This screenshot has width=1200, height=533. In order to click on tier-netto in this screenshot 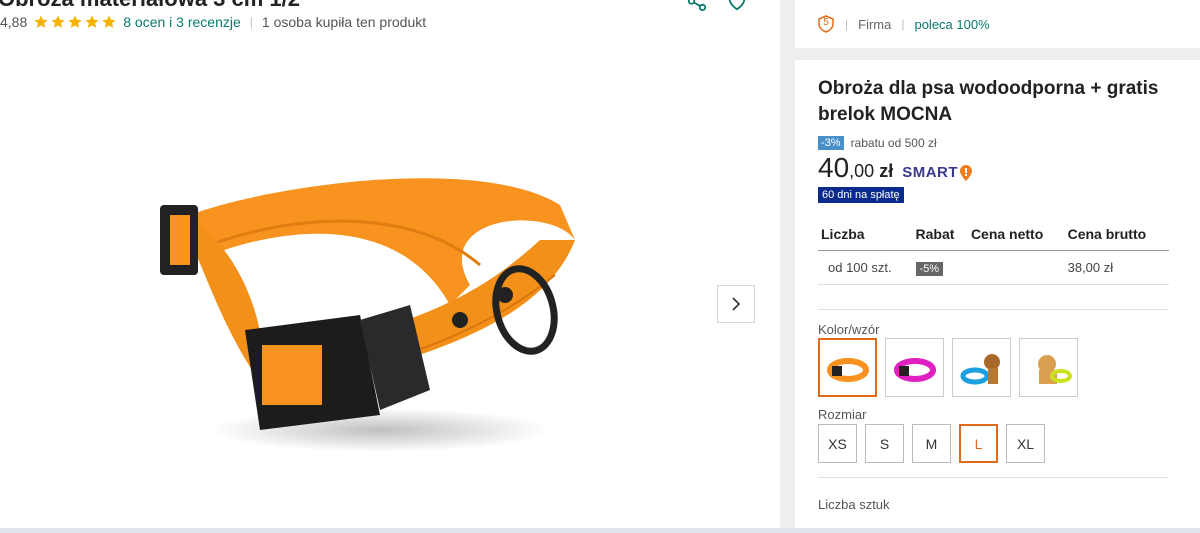, I will do `click(1016, 267)`.